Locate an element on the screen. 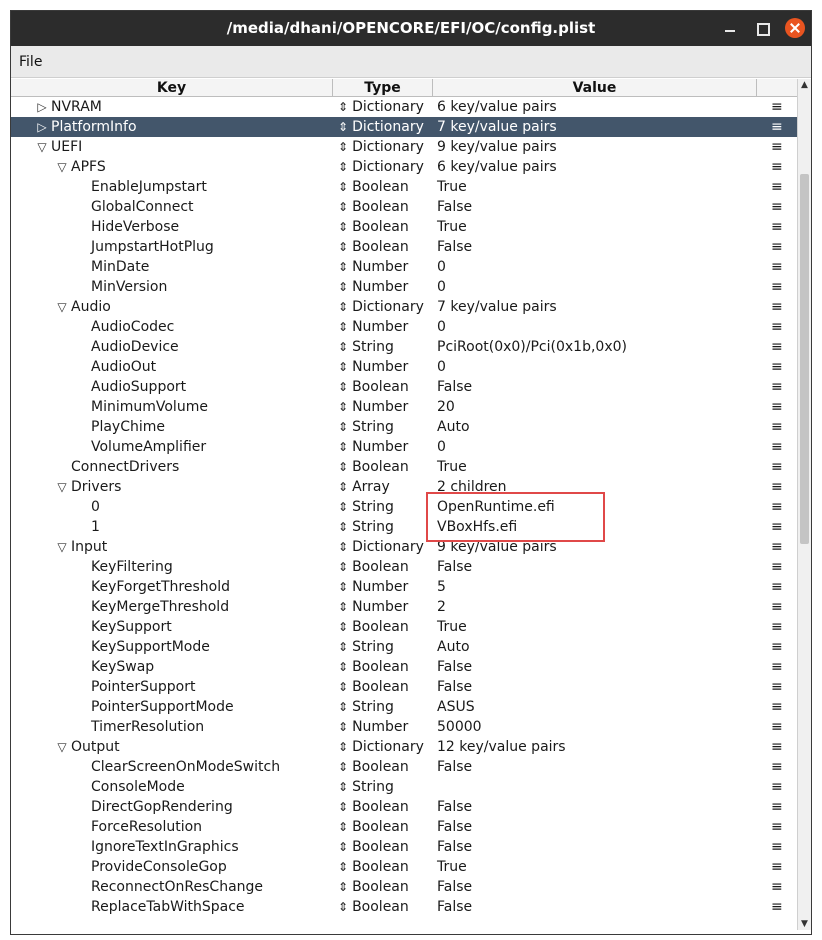  table-row: AudioCodec ⇕ Number 0 ≡ is located at coordinates (404, 327).